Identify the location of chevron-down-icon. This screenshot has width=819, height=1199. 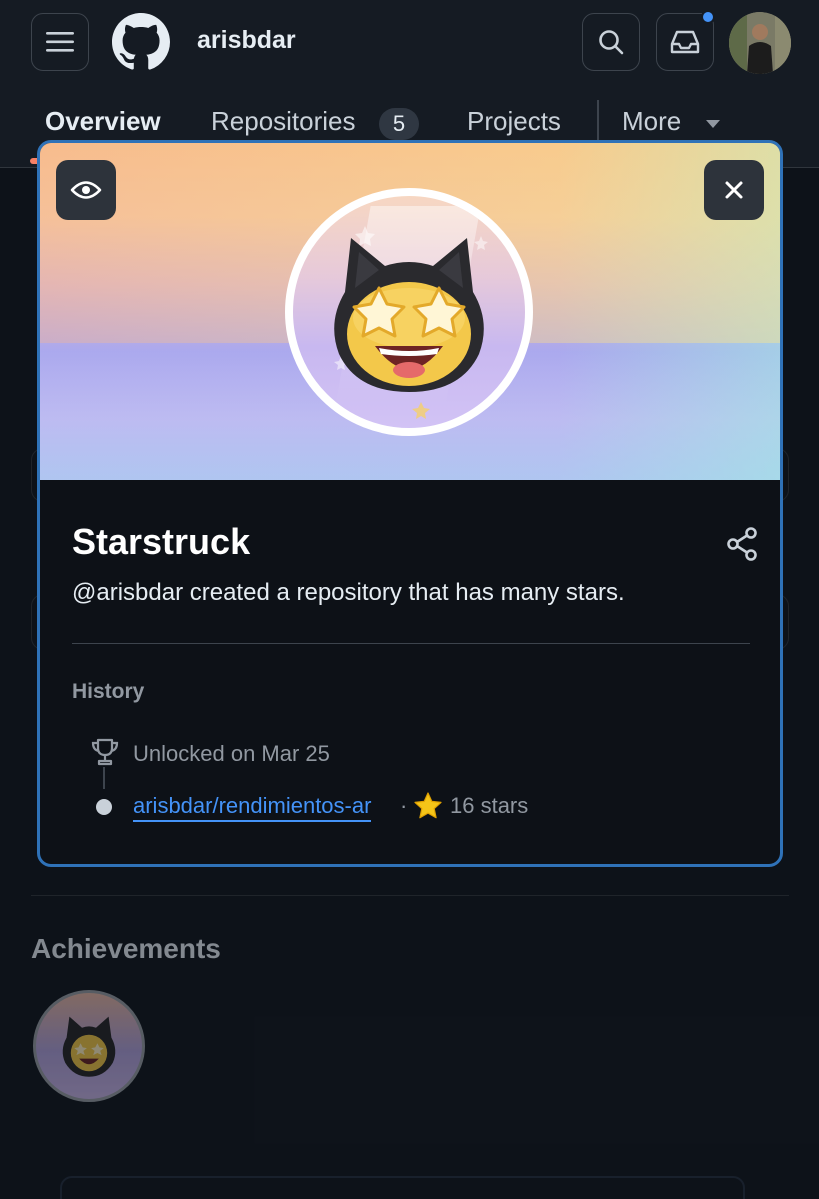
(713, 124).